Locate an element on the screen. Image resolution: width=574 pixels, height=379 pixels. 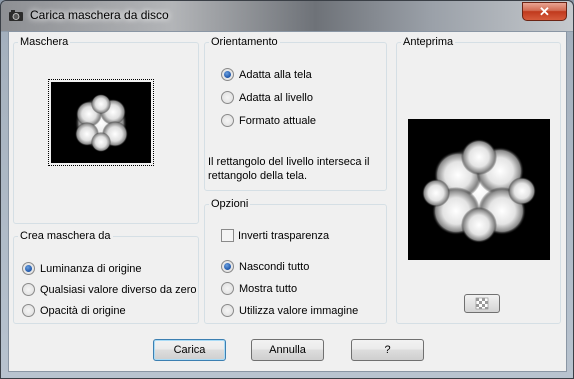
cancel-button: Annulla is located at coordinates (287, 350).